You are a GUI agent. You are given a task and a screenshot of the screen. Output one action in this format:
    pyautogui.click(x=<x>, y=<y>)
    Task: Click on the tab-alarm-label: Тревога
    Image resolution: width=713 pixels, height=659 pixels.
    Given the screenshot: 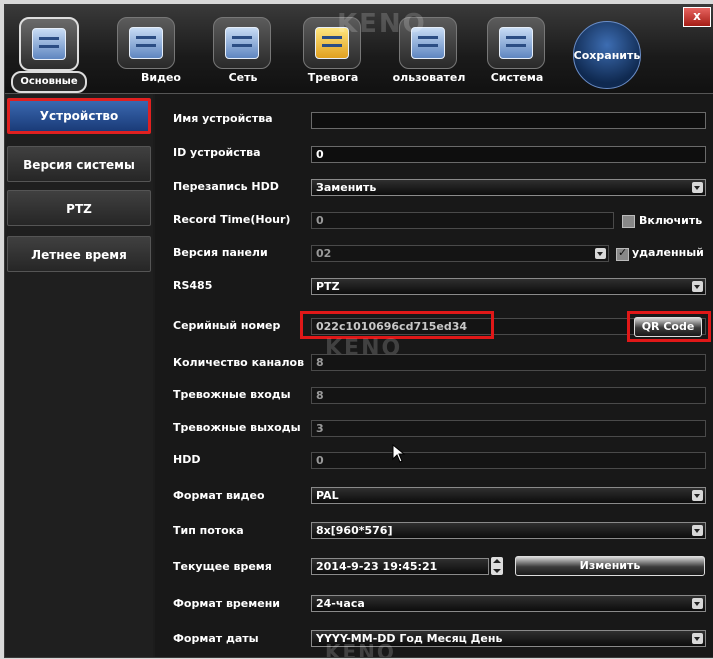 What is the action you would take?
    pyautogui.click(x=333, y=77)
    